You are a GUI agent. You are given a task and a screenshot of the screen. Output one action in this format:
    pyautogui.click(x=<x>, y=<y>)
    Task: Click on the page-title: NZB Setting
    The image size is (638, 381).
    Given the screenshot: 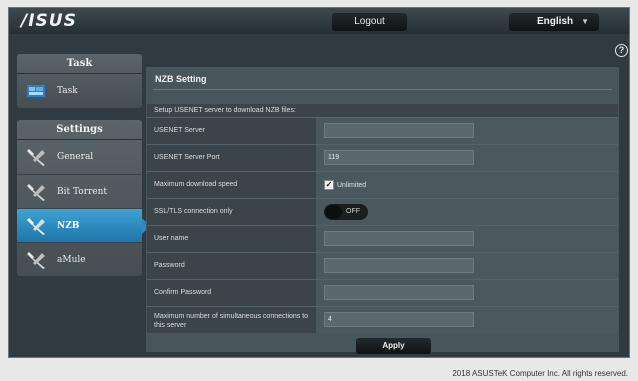 What is the action you would take?
    pyautogui.click(x=181, y=79)
    